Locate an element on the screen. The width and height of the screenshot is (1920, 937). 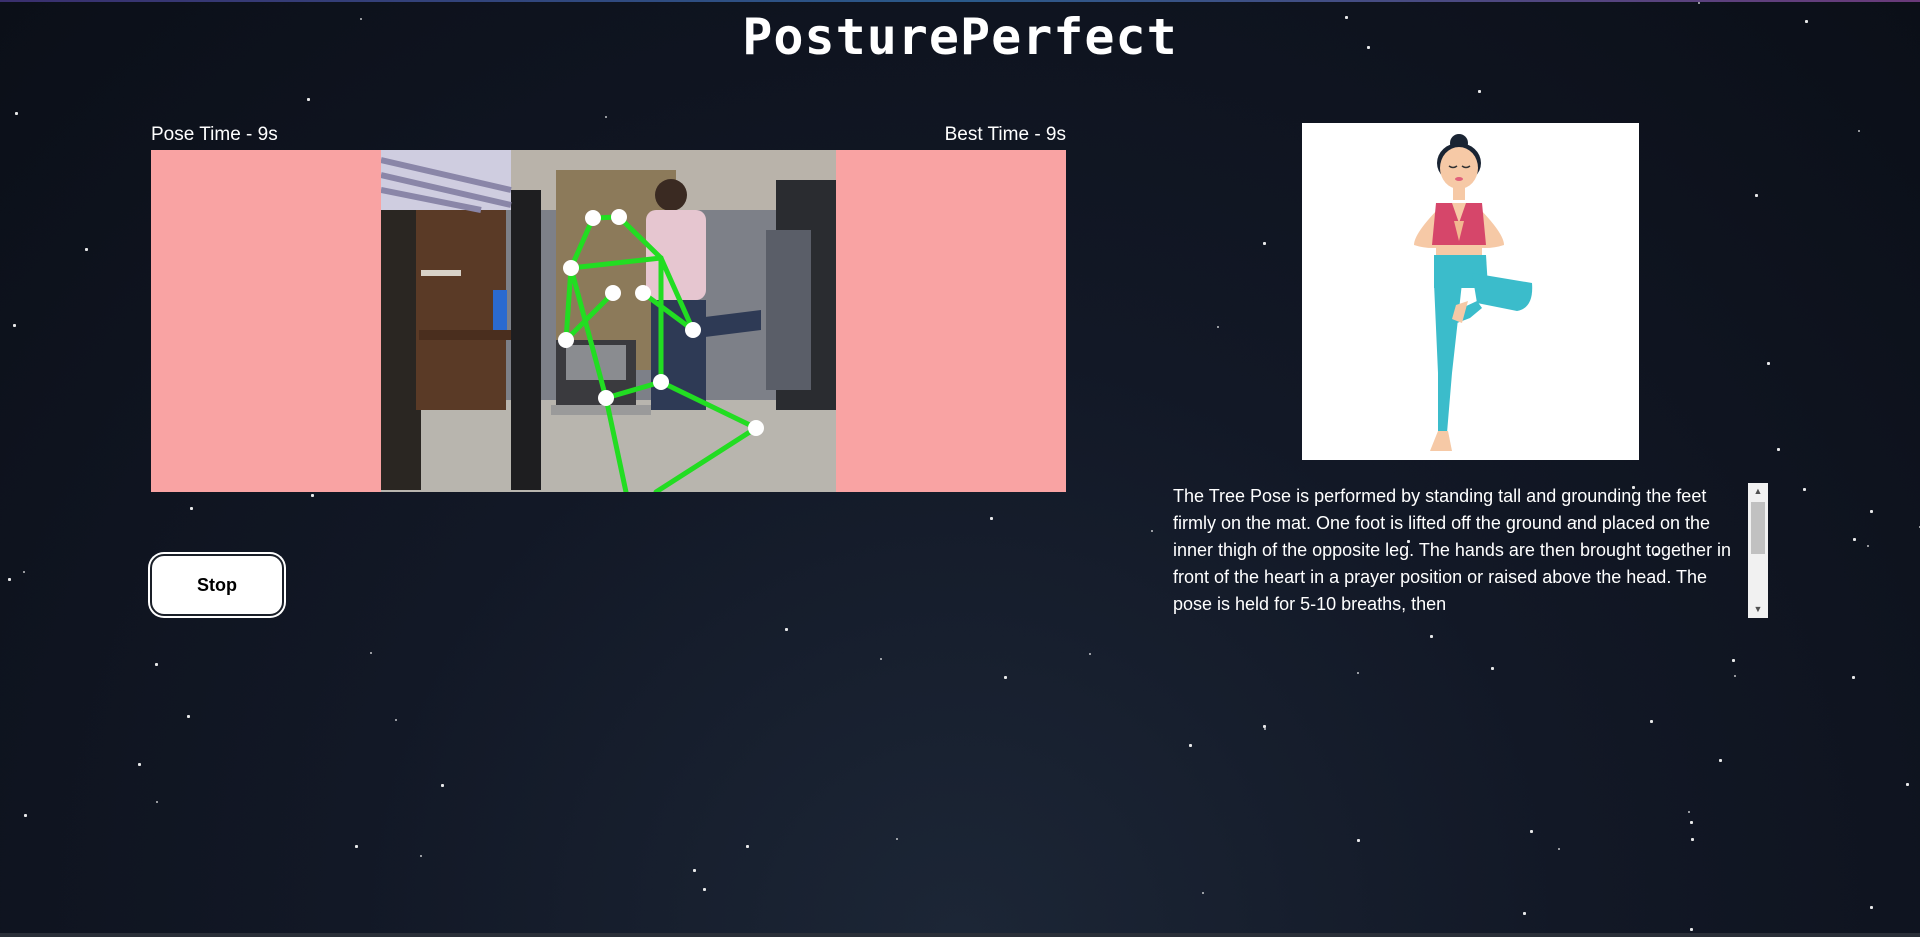
tree-pose-illustration is located at coordinates (1470, 291).